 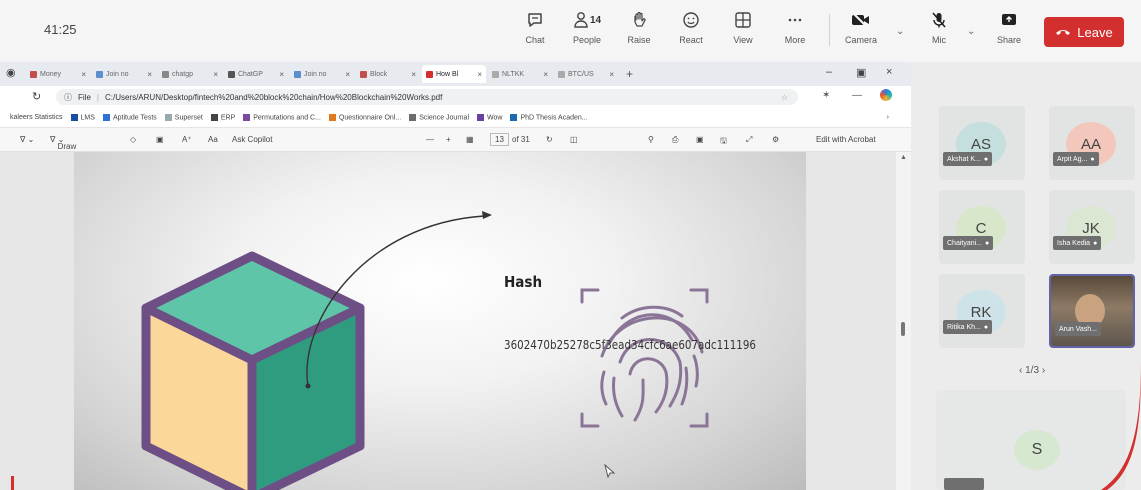 What do you see at coordinates (903, 157) in the screenshot?
I see `scroll-up-arrow-icon: ▲` at bounding box center [903, 157].